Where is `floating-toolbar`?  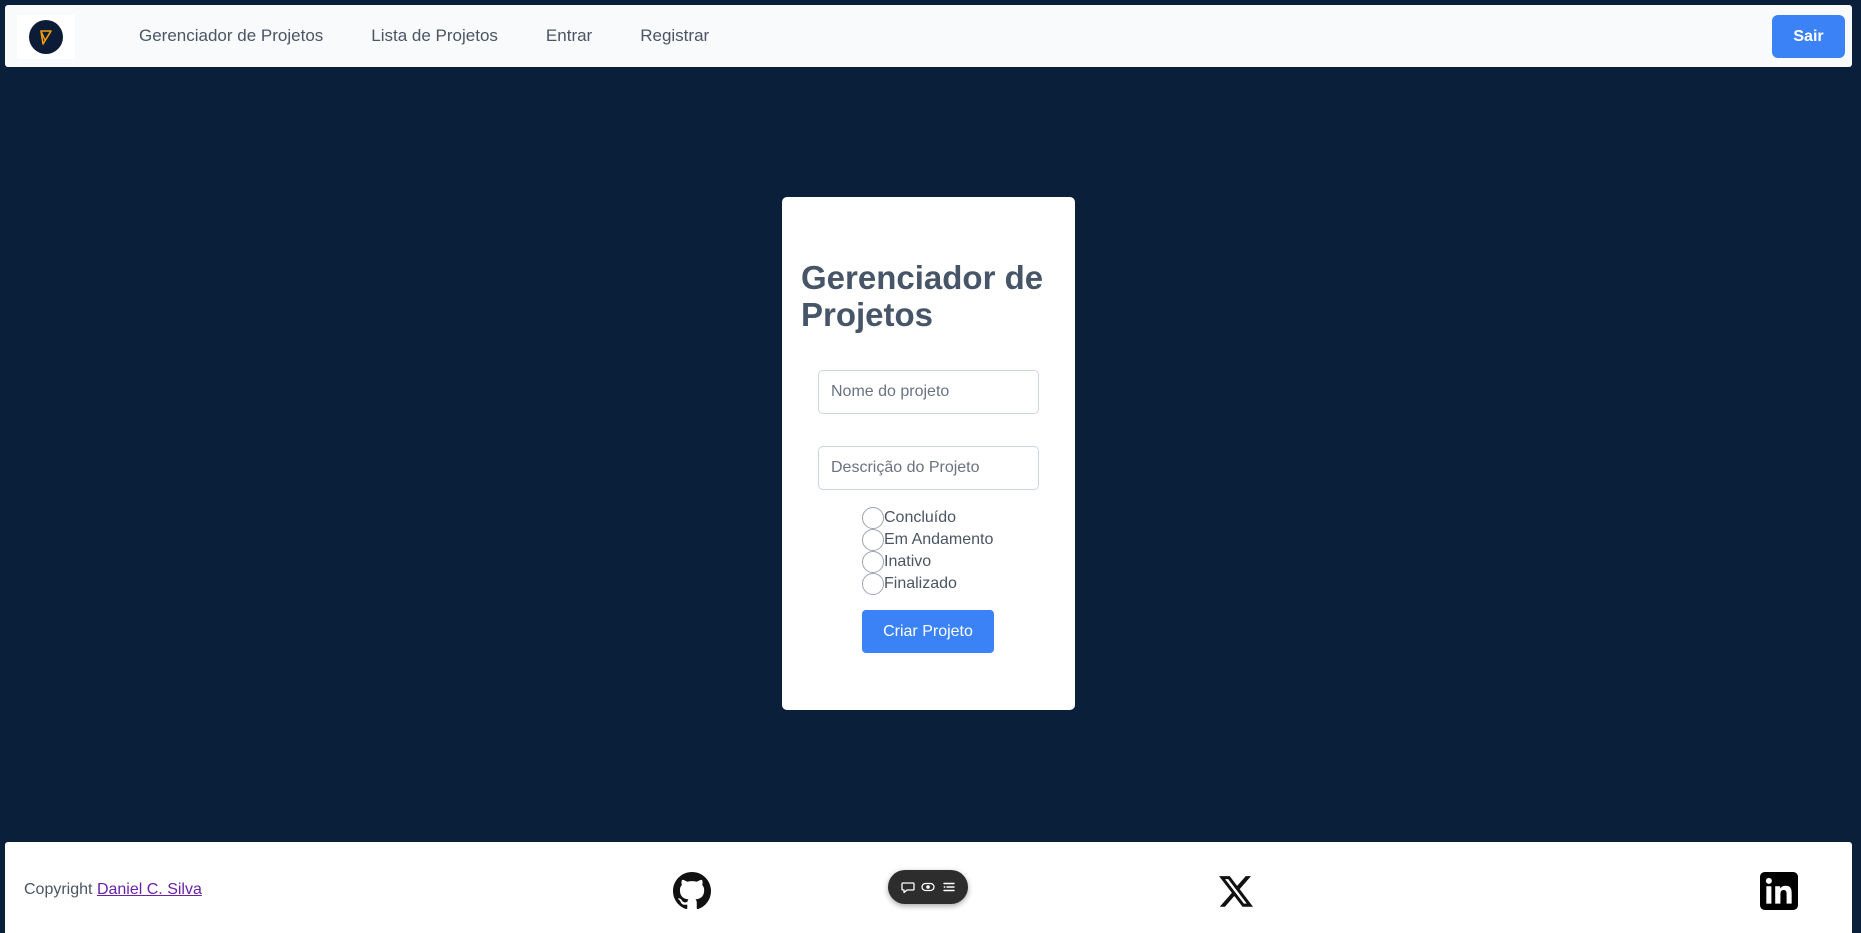
floating-toolbar is located at coordinates (928, 887).